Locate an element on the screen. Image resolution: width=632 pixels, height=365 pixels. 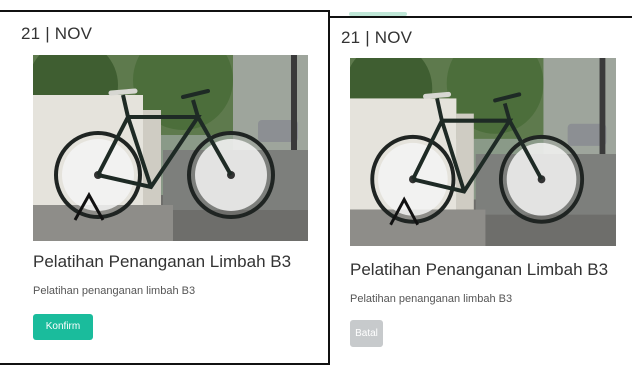
cancel-button: Batal is located at coordinates (366, 333).